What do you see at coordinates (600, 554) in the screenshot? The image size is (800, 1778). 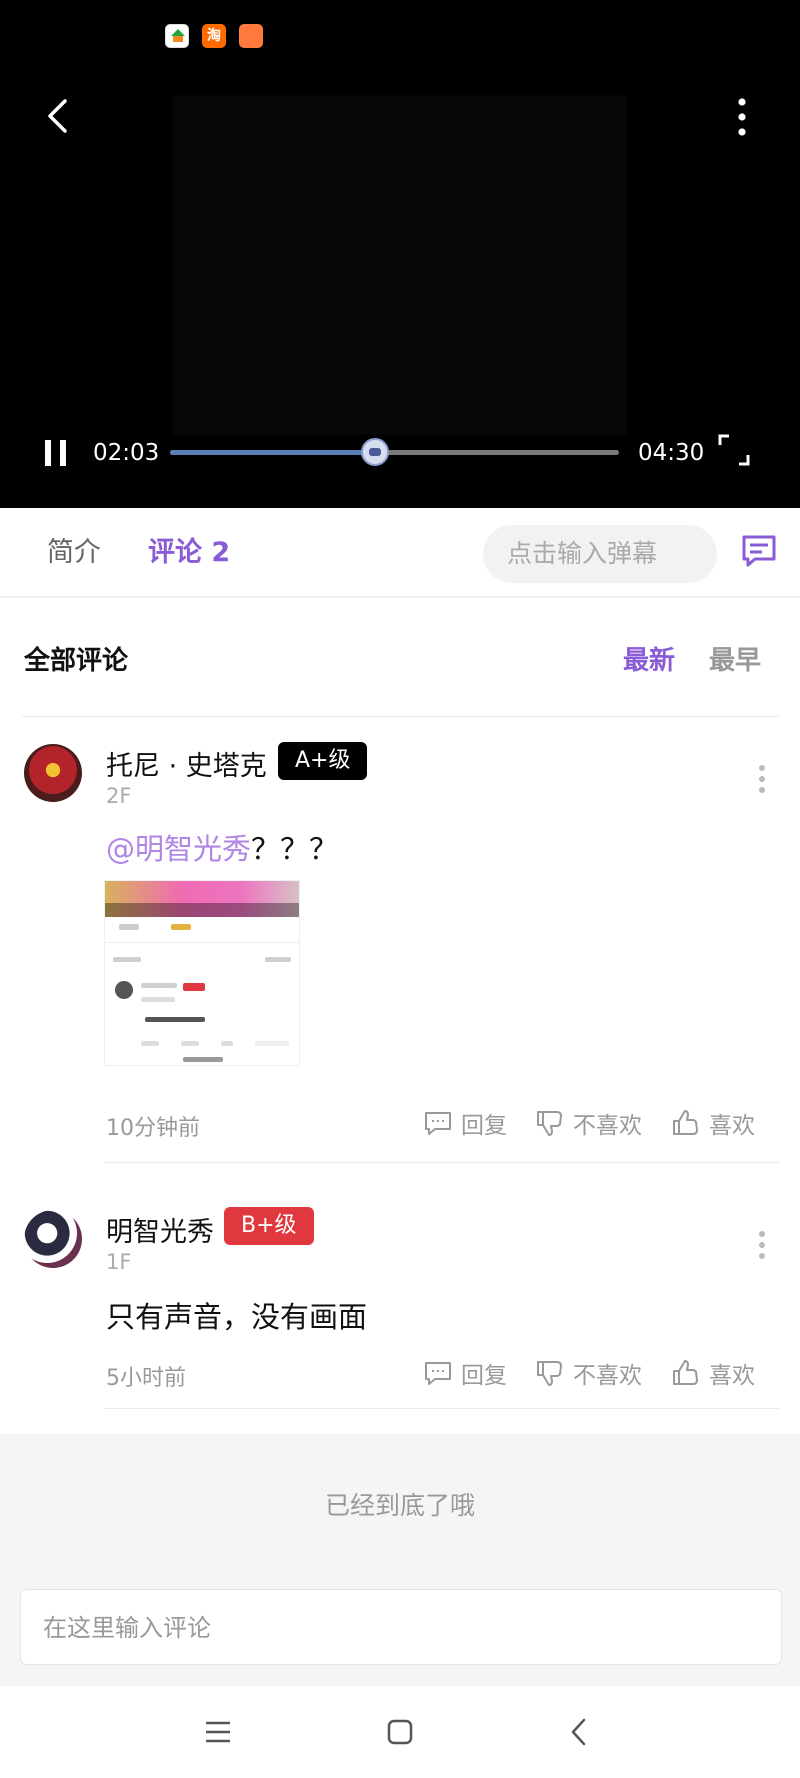 I see `danmaku-input: 点击输入弹幕` at bounding box center [600, 554].